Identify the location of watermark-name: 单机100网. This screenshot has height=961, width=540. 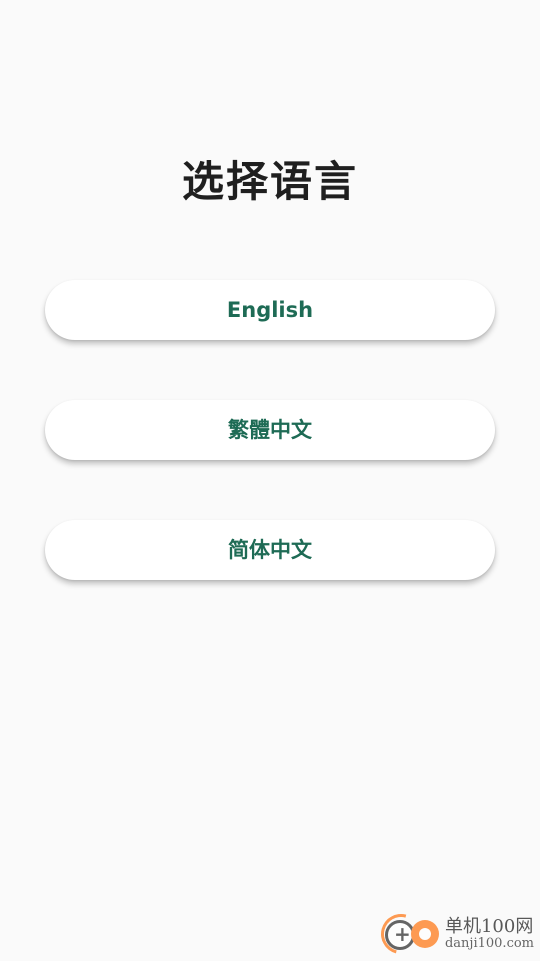
(489, 926).